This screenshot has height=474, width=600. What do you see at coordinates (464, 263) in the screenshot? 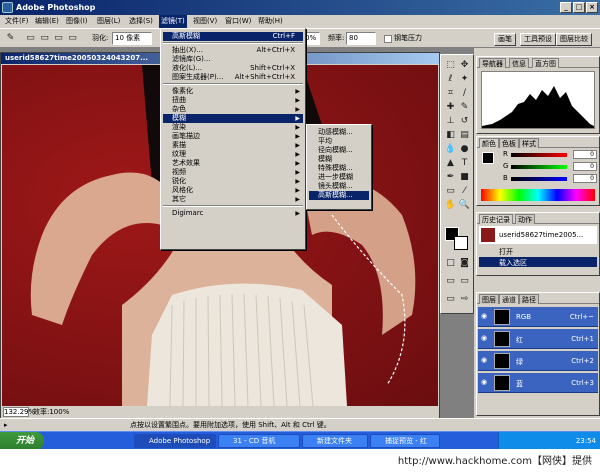
I see `quick-mask-icon: ◙` at bounding box center [464, 263].